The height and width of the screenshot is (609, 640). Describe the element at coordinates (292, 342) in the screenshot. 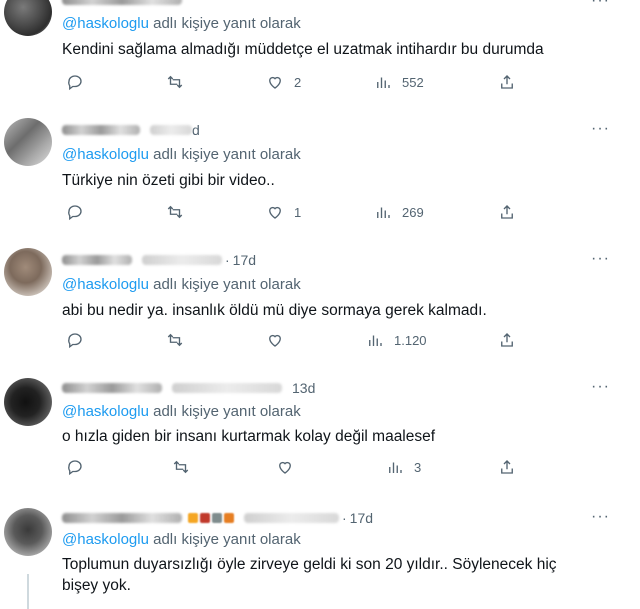

I see `tweet-actions: 1.120` at that location.